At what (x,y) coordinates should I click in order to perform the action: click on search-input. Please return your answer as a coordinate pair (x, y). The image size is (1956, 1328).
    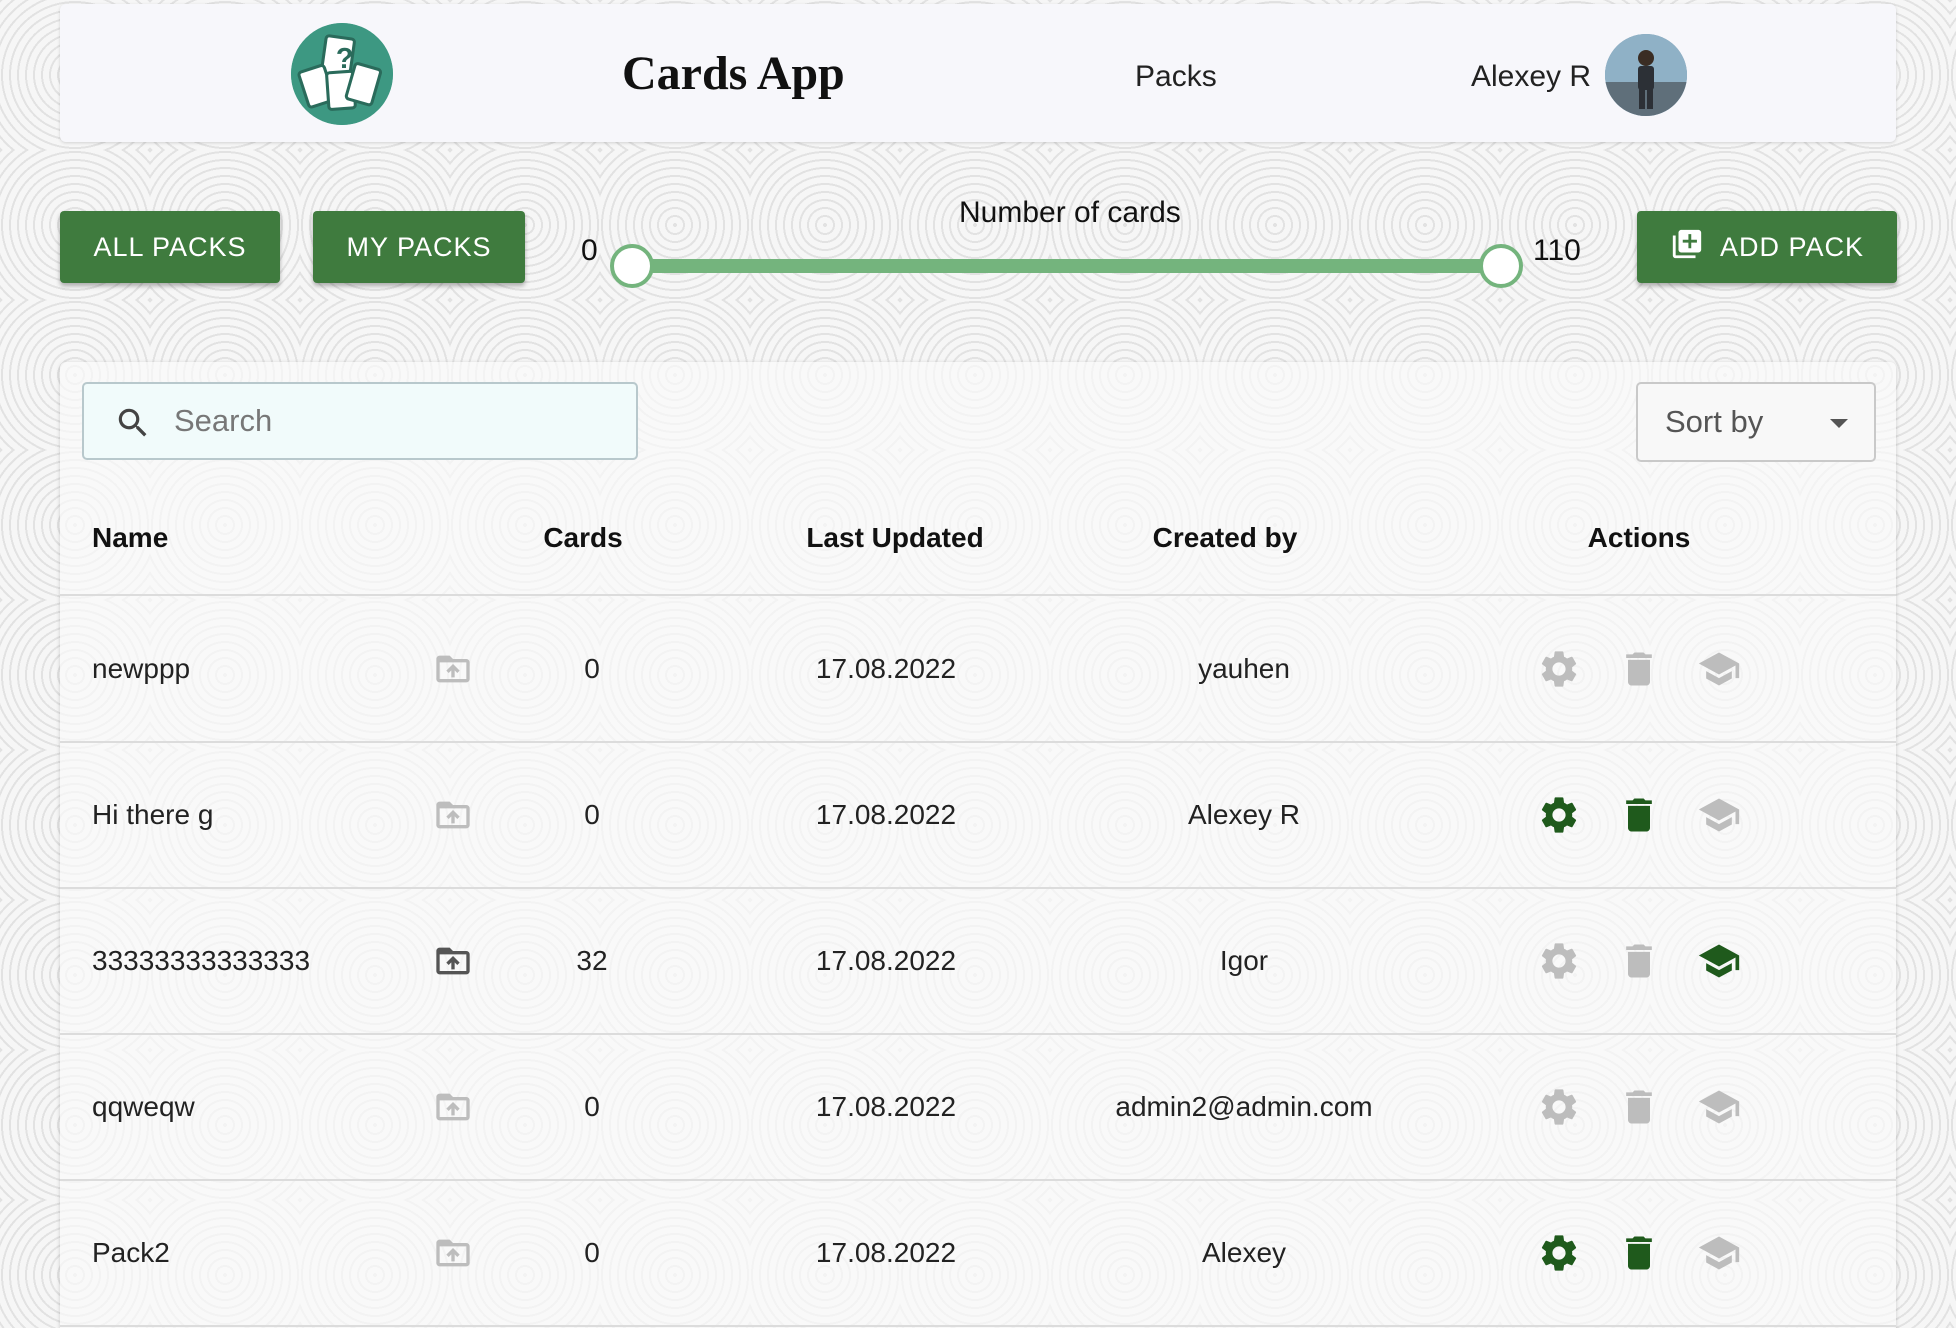
    Looking at the image, I should click on (394, 421).